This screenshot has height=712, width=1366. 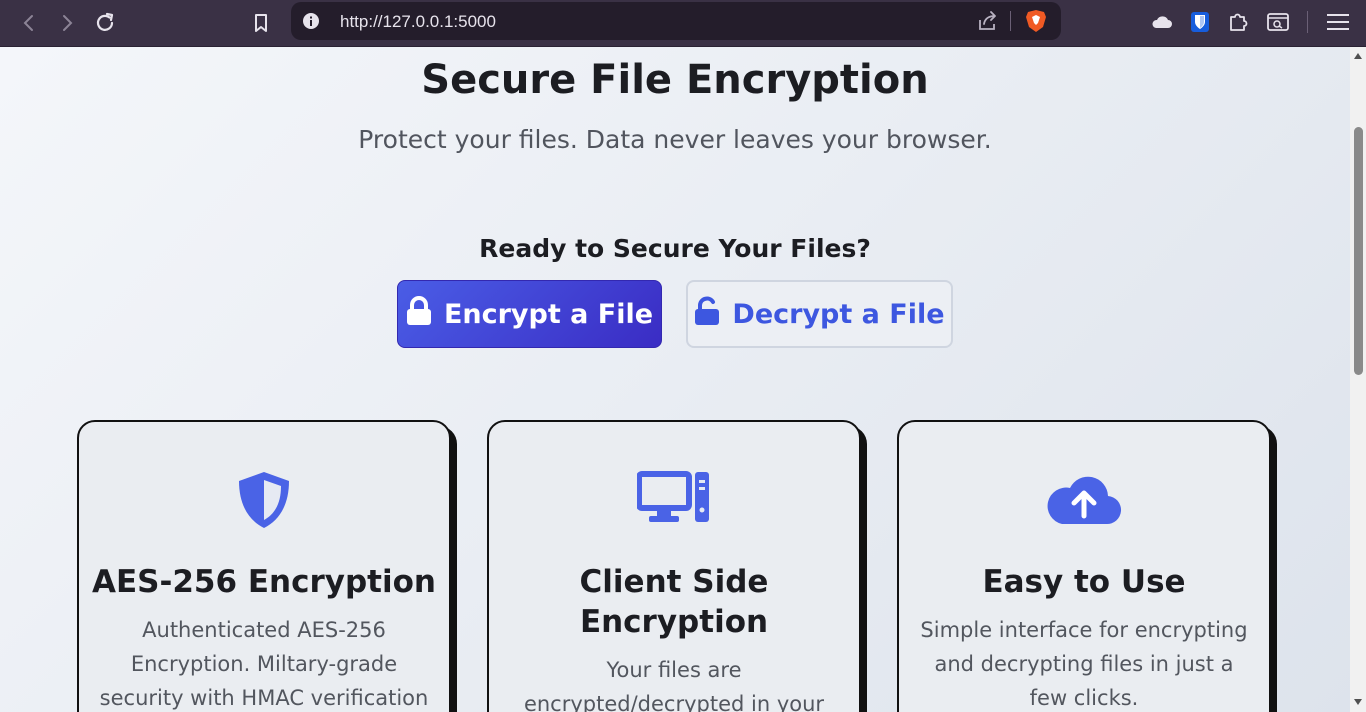 I want to click on bitwarden-icon, so click(x=1200, y=22).